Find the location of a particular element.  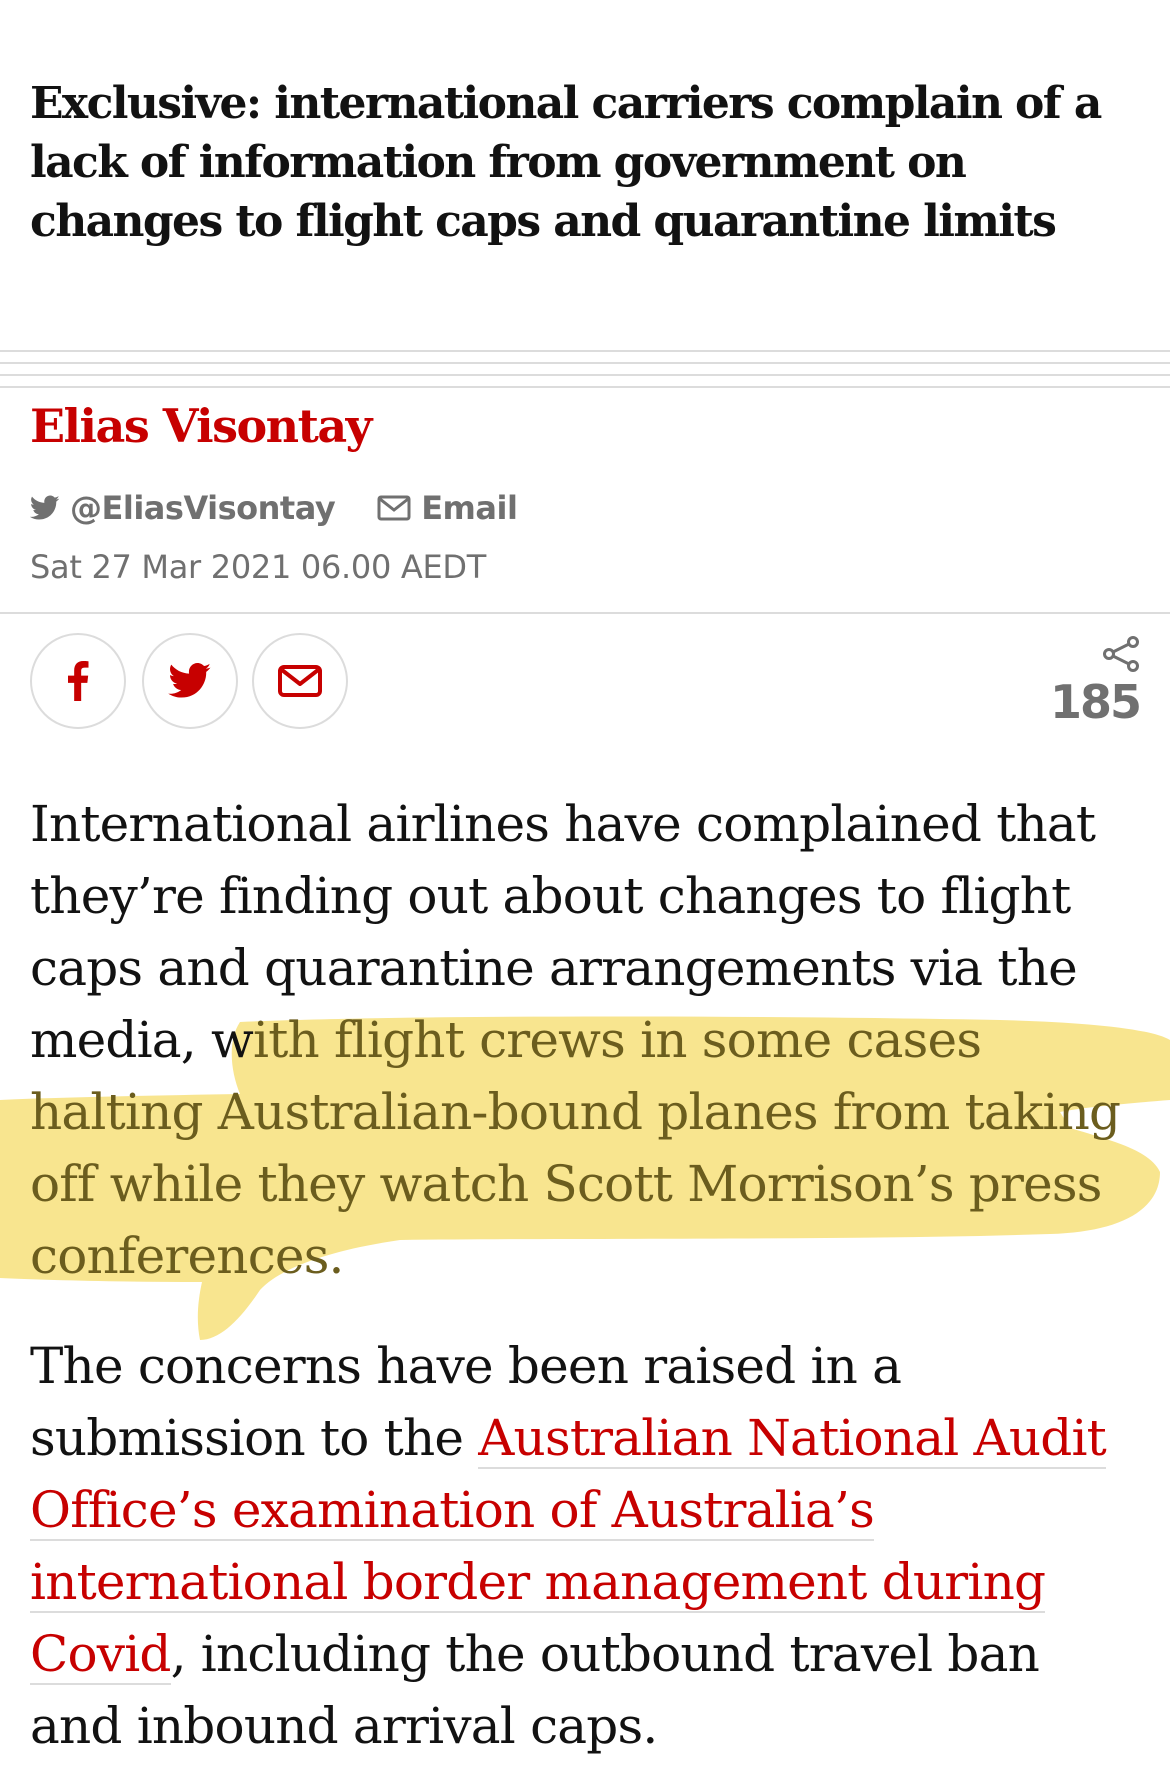

byline-contact-row: @EliasVisontay Email is located at coordinates (294, 508).